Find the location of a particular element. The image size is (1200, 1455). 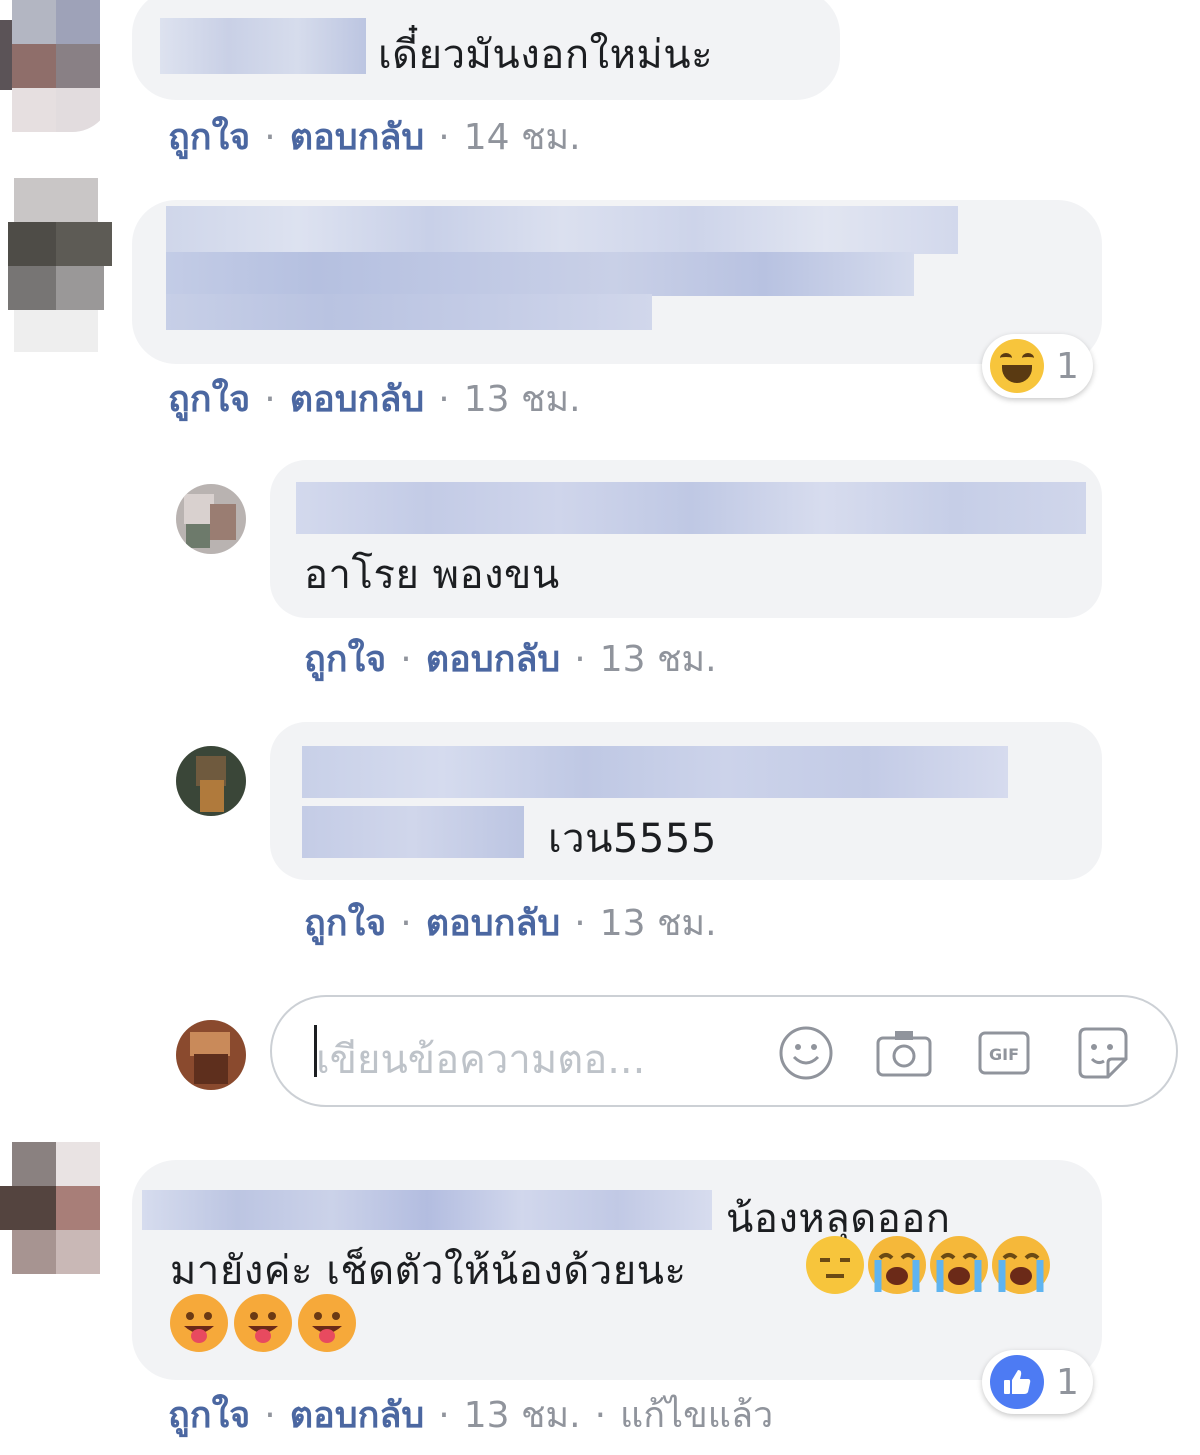

gif-icon: GIF is located at coordinates (1004, 1053).